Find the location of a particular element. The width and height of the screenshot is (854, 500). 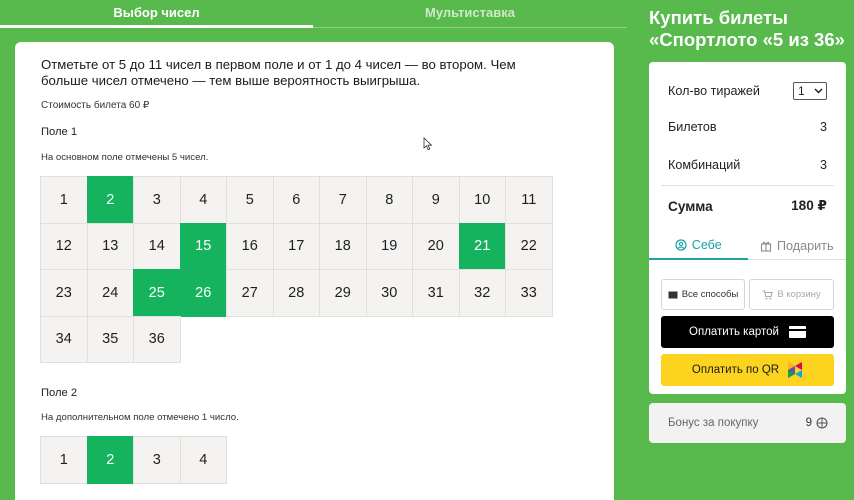

ticket-price: Стоимость билета 60 ₽ is located at coordinates (95, 105).